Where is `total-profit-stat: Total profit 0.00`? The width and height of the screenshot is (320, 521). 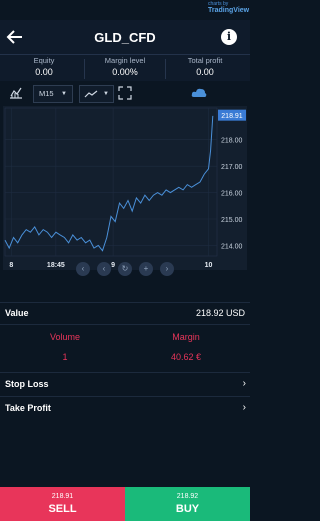 total-profit-stat: Total profit 0.00 is located at coordinates (205, 66).